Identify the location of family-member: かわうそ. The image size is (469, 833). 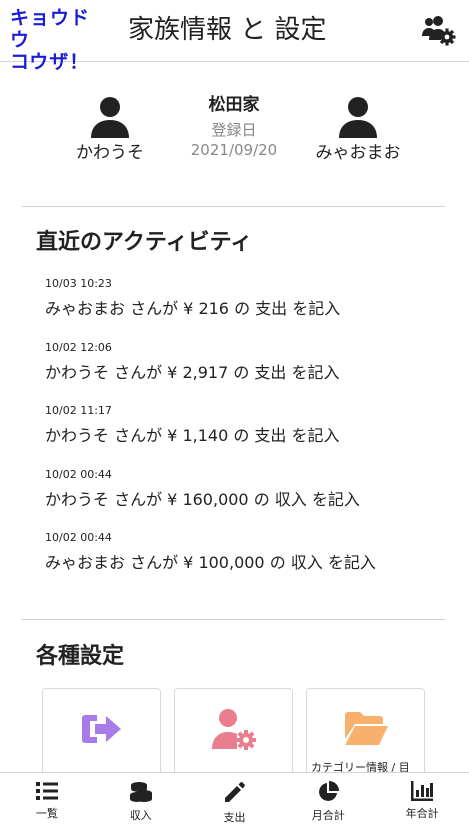
(110, 130).